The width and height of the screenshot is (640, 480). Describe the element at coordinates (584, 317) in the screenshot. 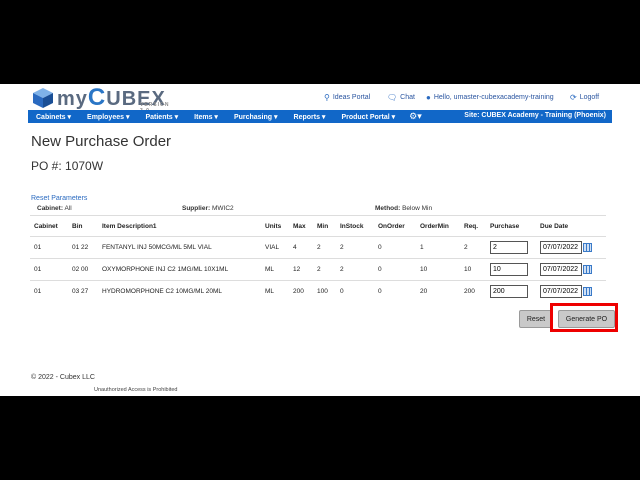

I see `highlight-box` at that location.